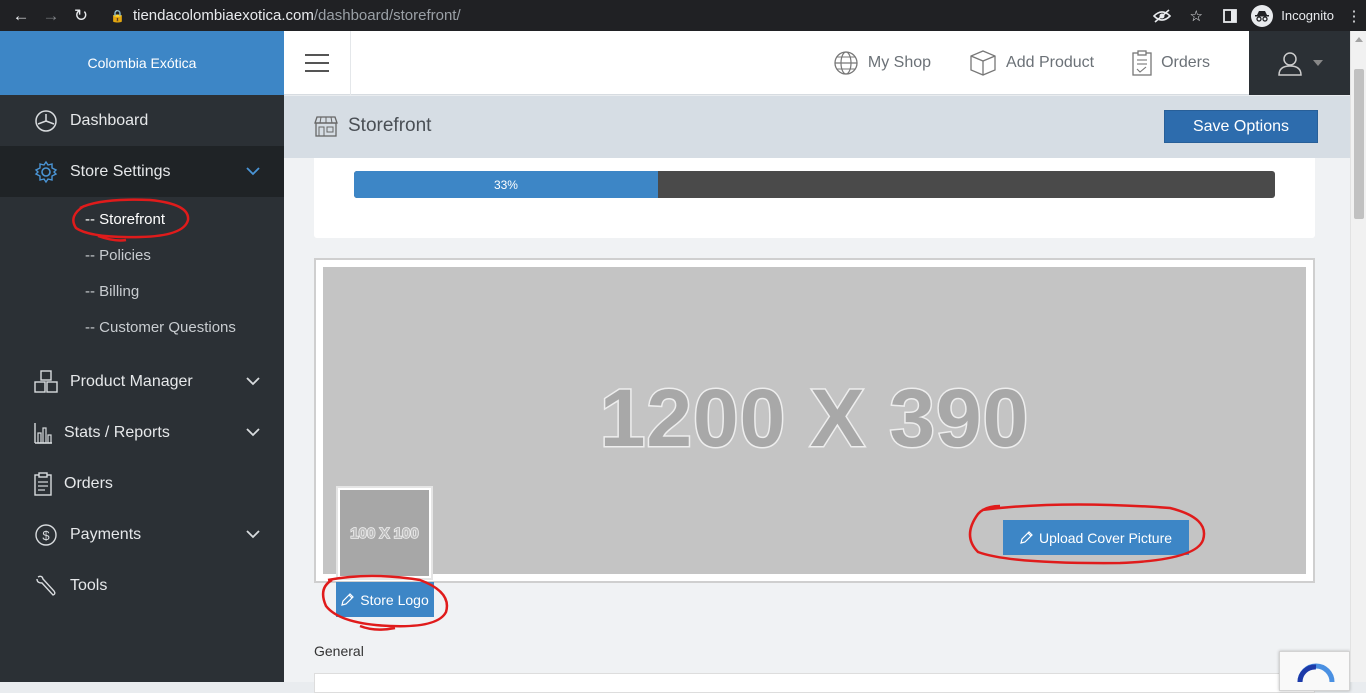  What do you see at coordinates (1289, 64) in the screenshot?
I see `user-icon` at bounding box center [1289, 64].